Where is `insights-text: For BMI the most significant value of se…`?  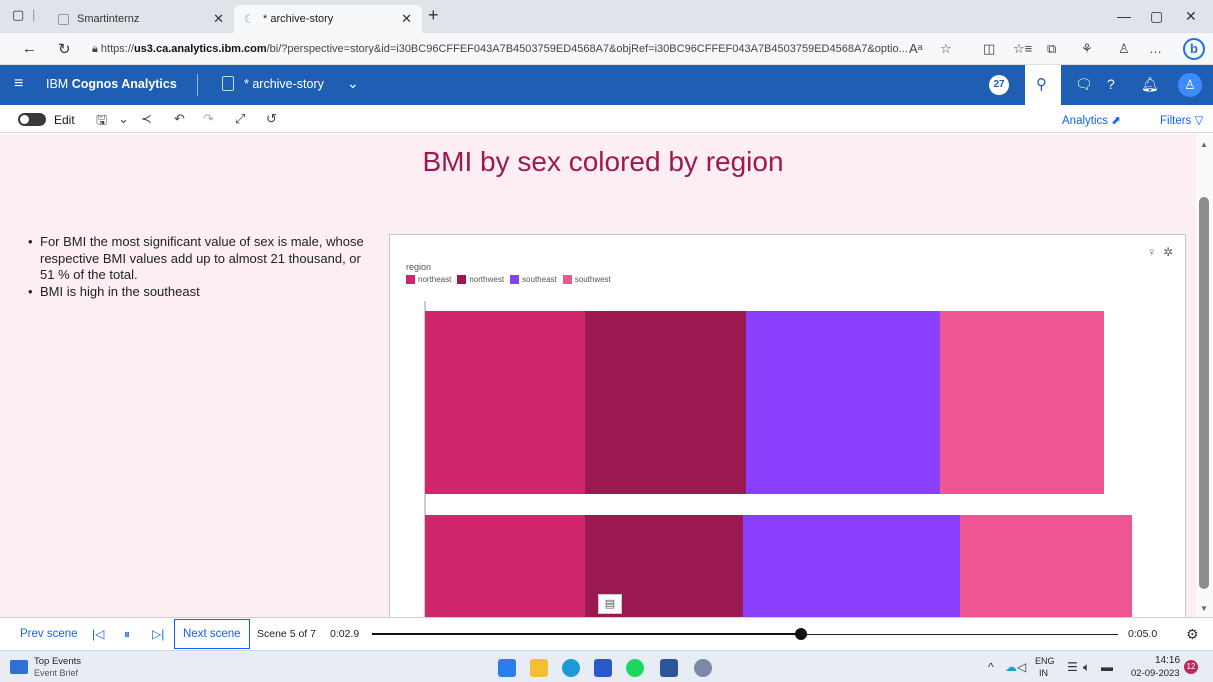 insights-text: For BMI the most significant value of se… is located at coordinates (198, 267).